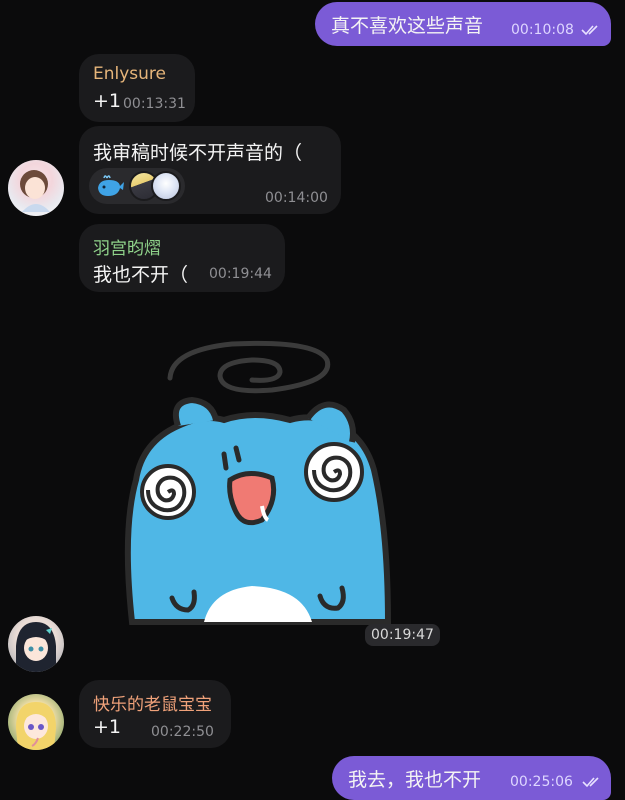 The width and height of the screenshot is (625, 800). Describe the element at coordinates (402, 635) in the screenshot. I see `sticker-time: 00:19:47` at that location.